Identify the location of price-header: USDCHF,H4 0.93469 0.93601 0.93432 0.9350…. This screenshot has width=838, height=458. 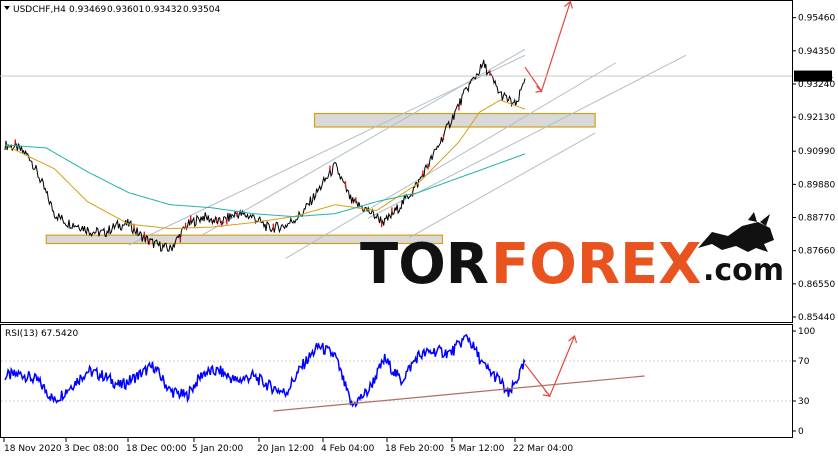
(112, 10).